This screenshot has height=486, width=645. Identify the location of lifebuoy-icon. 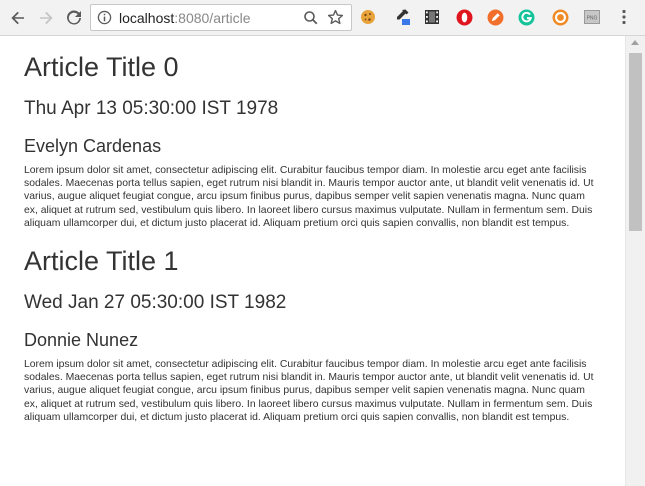
(560, 17).